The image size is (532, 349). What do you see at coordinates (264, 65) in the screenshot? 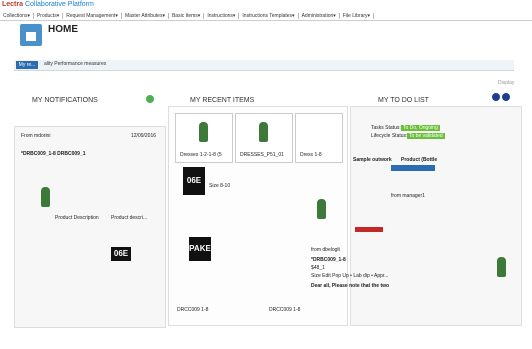
I see `filter-bar: My re... ality Performance measures` at bounding box center [264, 65].